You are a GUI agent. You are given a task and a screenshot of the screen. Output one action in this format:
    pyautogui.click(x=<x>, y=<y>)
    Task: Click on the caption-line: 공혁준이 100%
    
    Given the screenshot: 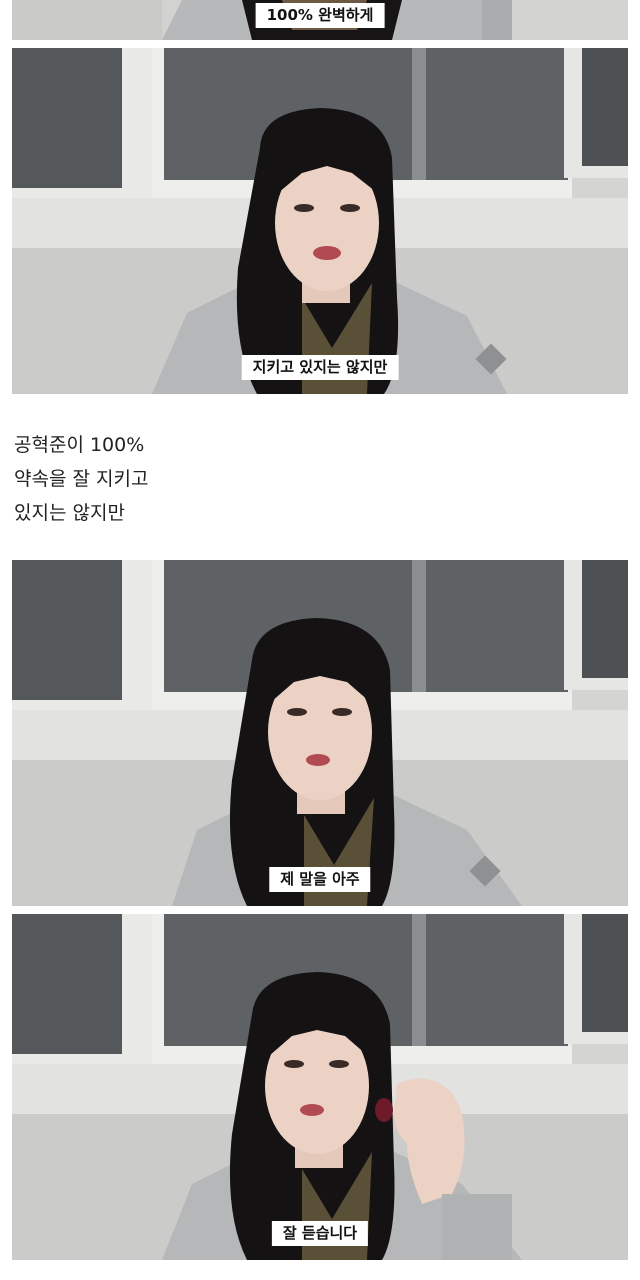 What is the action you would take?
    pyautogui.click(x=79, y=445)
    